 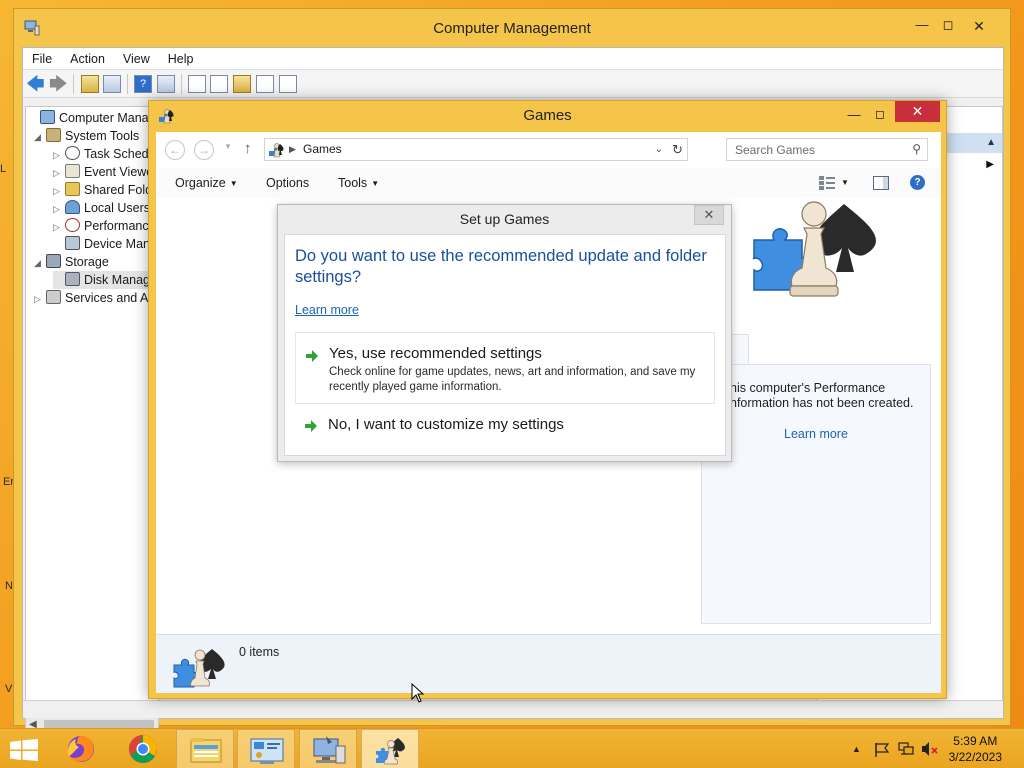 I want to click on taskbar-games, so click(x=390, y=748).